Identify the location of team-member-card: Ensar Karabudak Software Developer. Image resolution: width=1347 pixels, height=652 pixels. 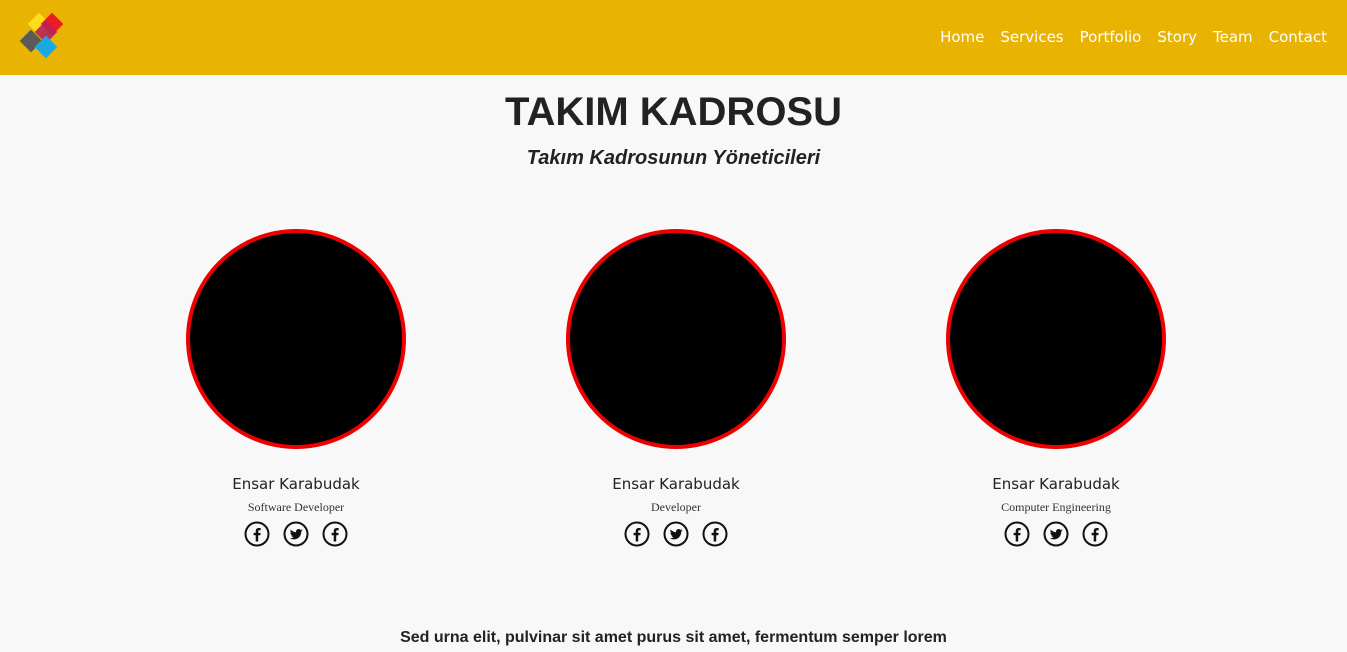
(296, 388).